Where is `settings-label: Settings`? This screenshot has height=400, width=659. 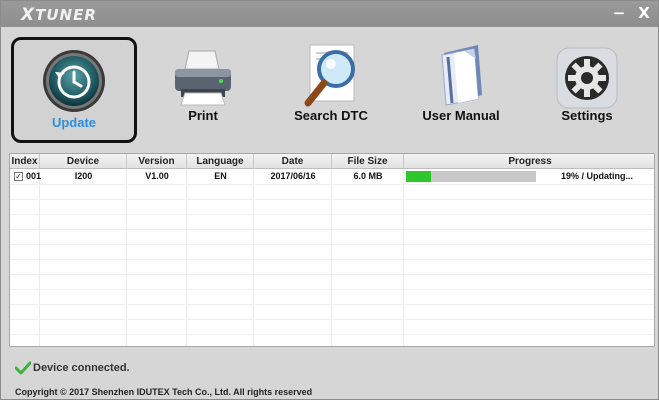
settings-label: Settings is located at coordinates (587, 115).